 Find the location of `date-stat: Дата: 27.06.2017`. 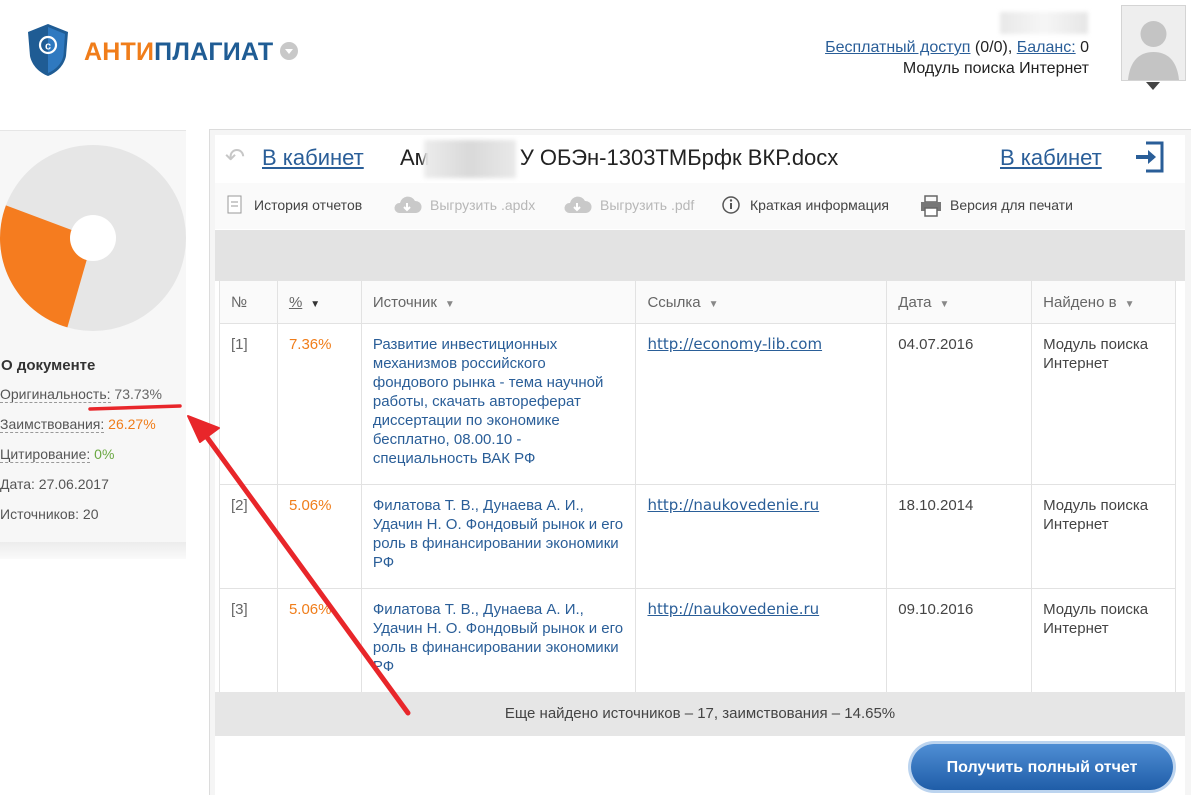

date-stat: Дата: 27.06.2017 is located at coordinates (54, 484).